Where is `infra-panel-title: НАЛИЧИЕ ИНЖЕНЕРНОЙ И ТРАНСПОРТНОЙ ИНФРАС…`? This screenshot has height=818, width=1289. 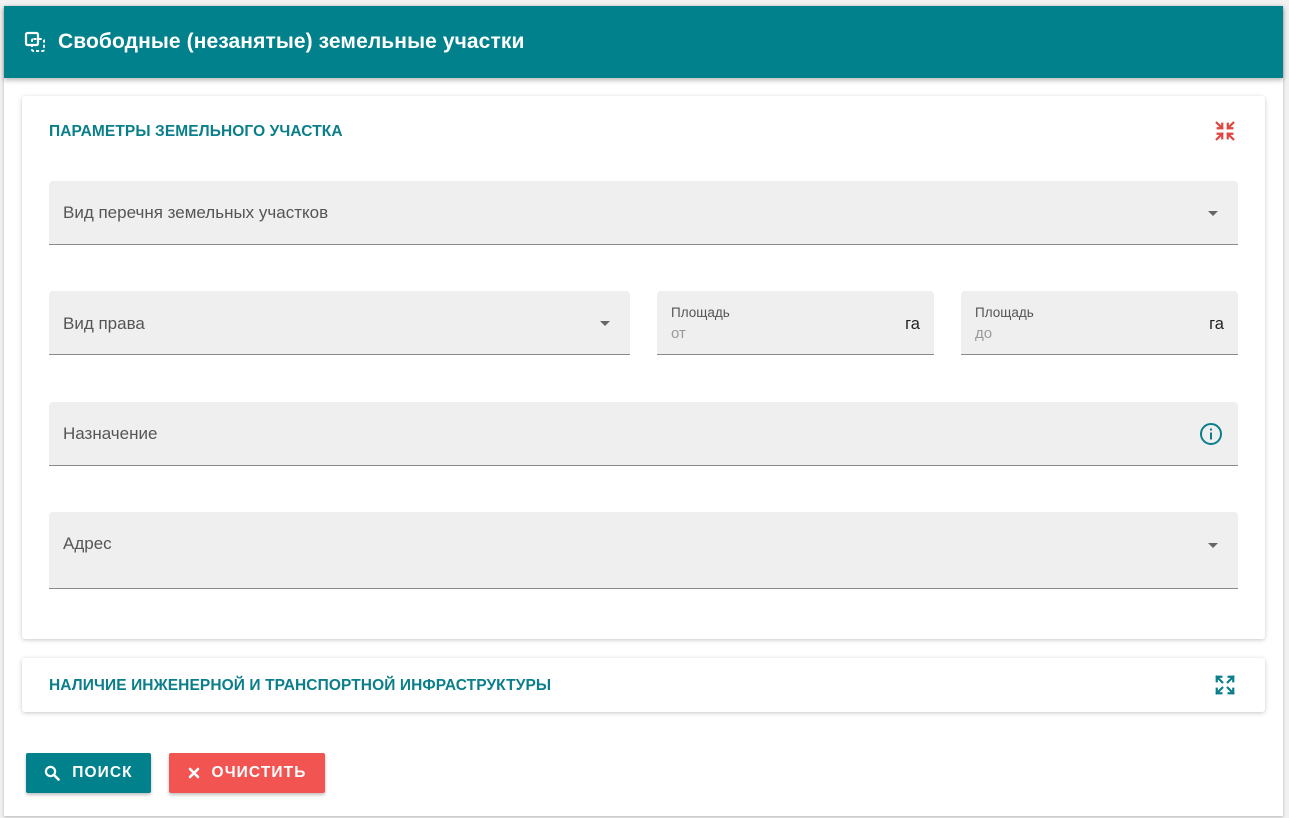
infra-panel-title: НАЛИЧИЕ ИНЖЕНЕРНОЙ И ТРАНСПОРТНОЙ ИНФРАС… is located at coordinates (300, 685).